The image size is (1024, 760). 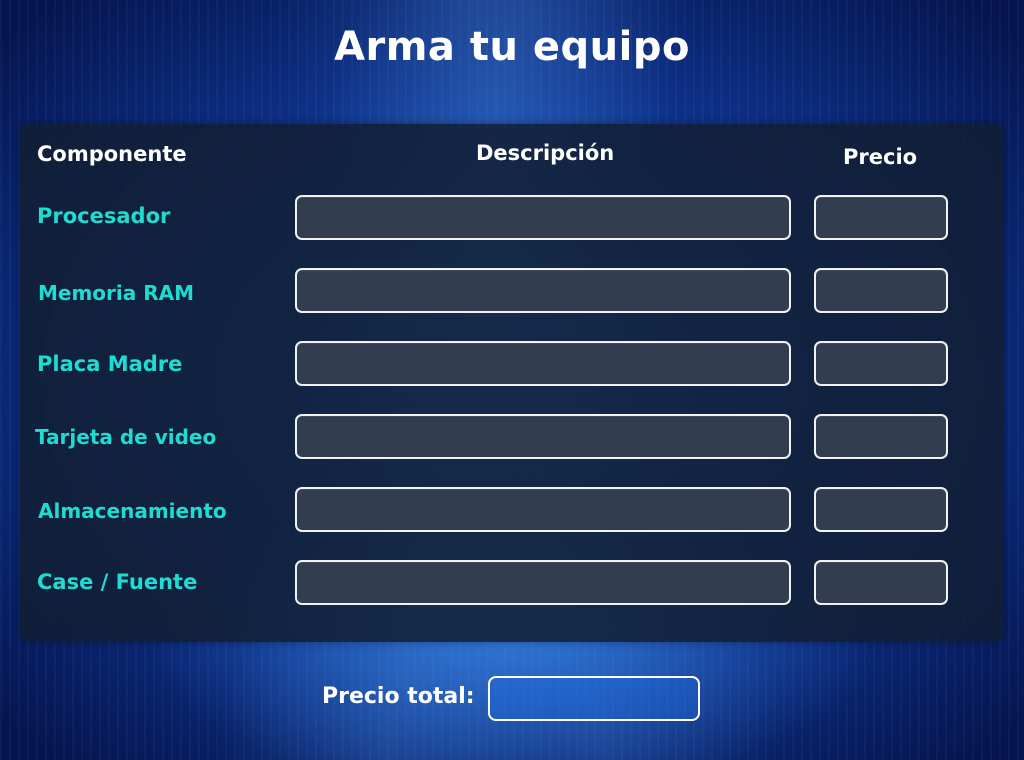 I want to click on label-case-fuente: Case / Fuente, so click(x=117, y=582).